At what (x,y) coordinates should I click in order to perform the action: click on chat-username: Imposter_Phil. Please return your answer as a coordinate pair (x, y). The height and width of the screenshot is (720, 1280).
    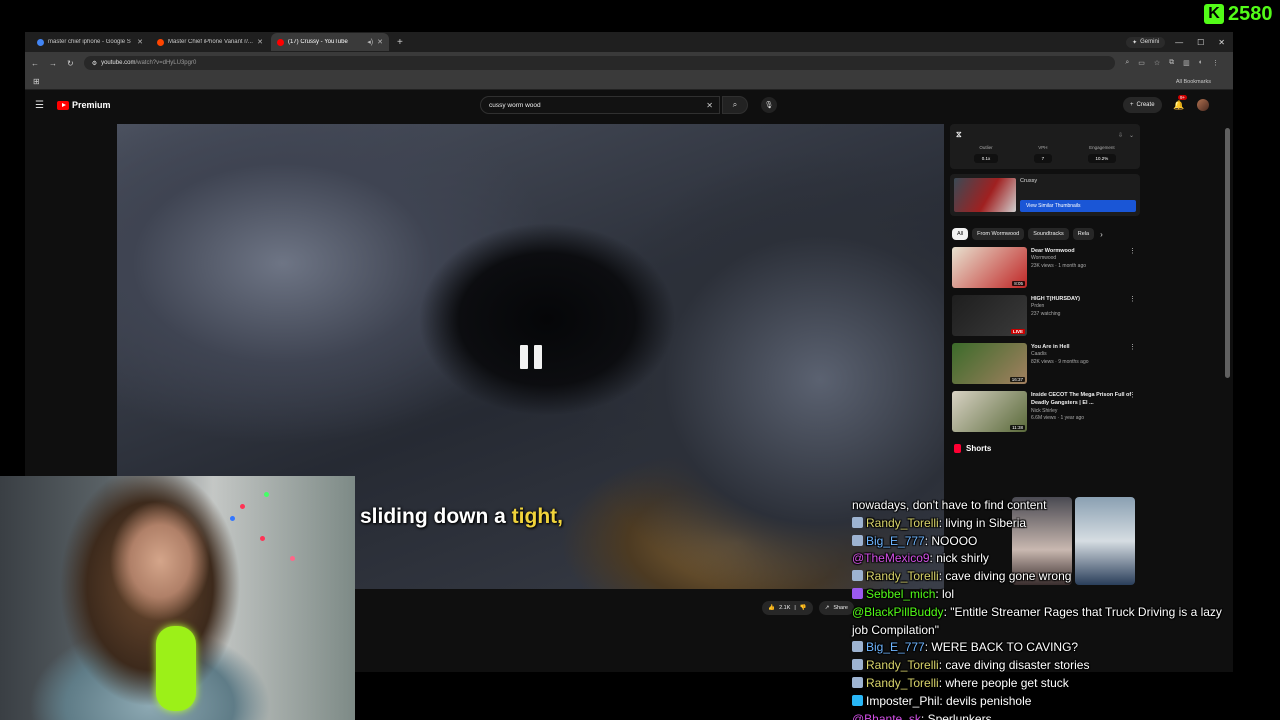
    Looking at the image, I should click on (902, 701).